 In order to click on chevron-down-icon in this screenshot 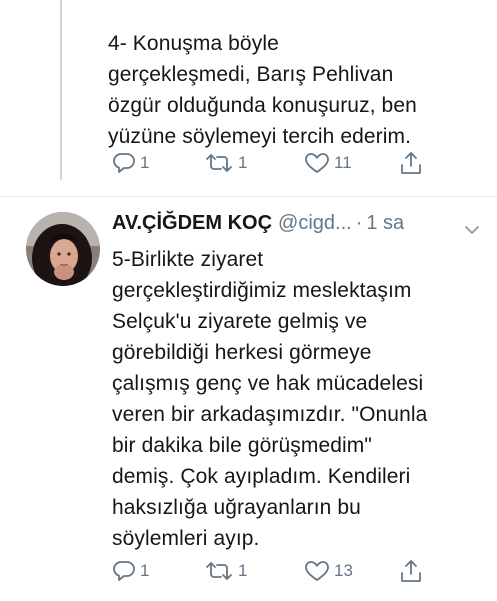, I will do `click(472, 230)`.